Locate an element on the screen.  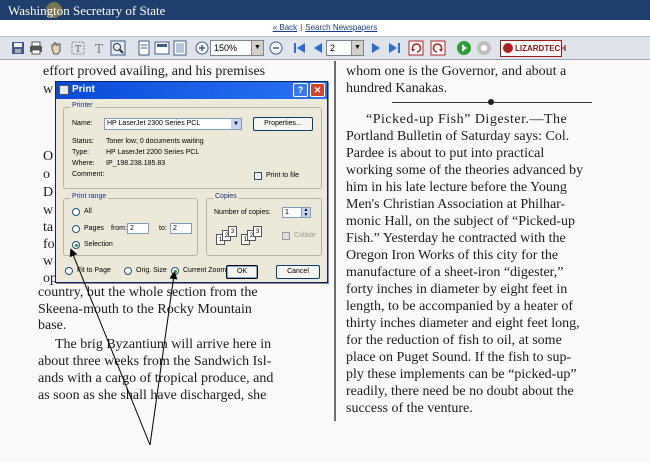
current-zoom-radio is located at coordinates (175, 271).